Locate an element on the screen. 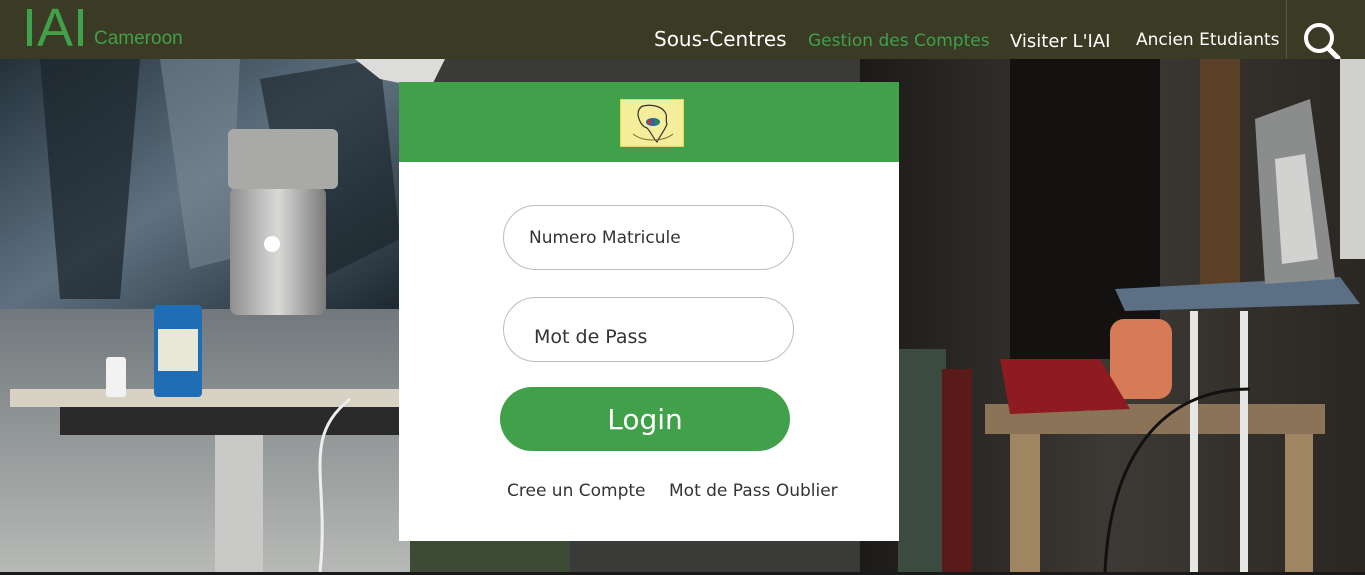  login-card-header is located at coordinates (649, 122).